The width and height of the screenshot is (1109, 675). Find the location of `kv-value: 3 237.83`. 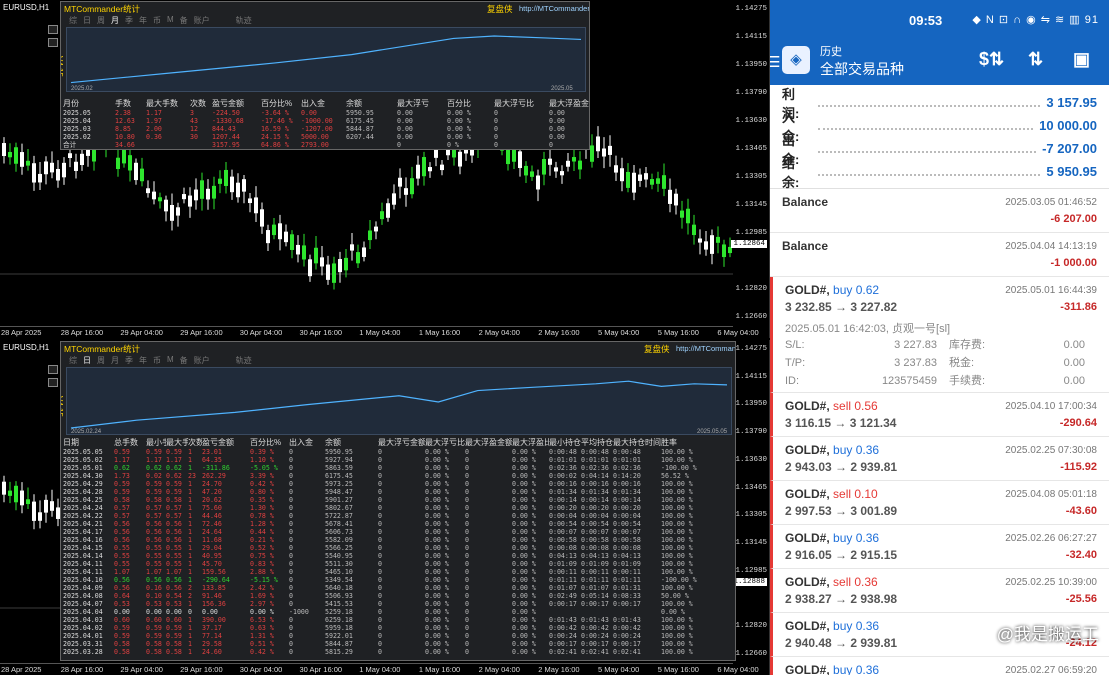

kv-value: 3 237.83 is located at coordinates (915, 363).